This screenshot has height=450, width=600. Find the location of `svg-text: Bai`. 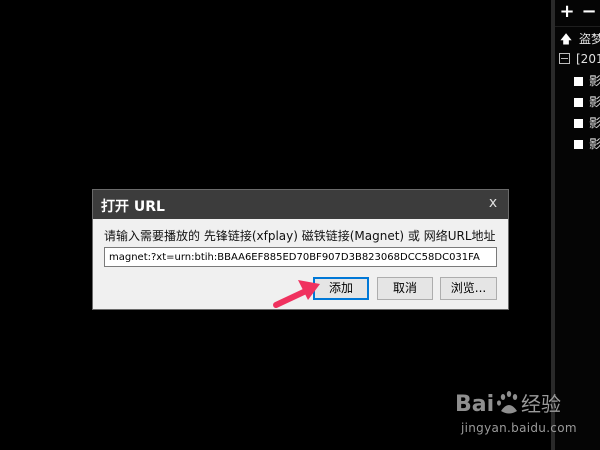

svg-text: Bai is located at coordinates (474, 404).